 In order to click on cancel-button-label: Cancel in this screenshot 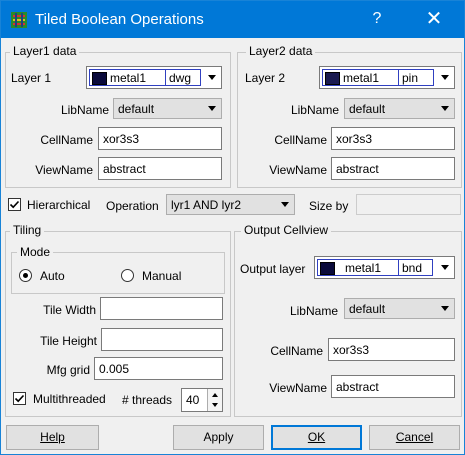, I will do `click(414, 437)`.